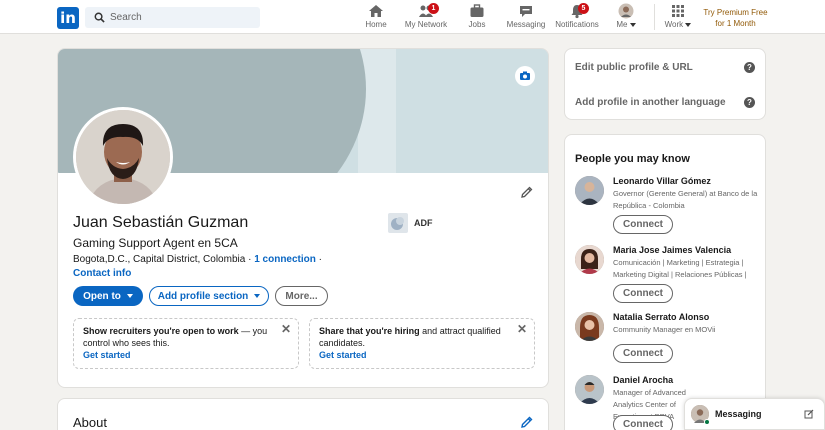  Describe the element at coordinates (577, 24) in the screenshot. I see `nav-notifications-label: Notifications` at that location.